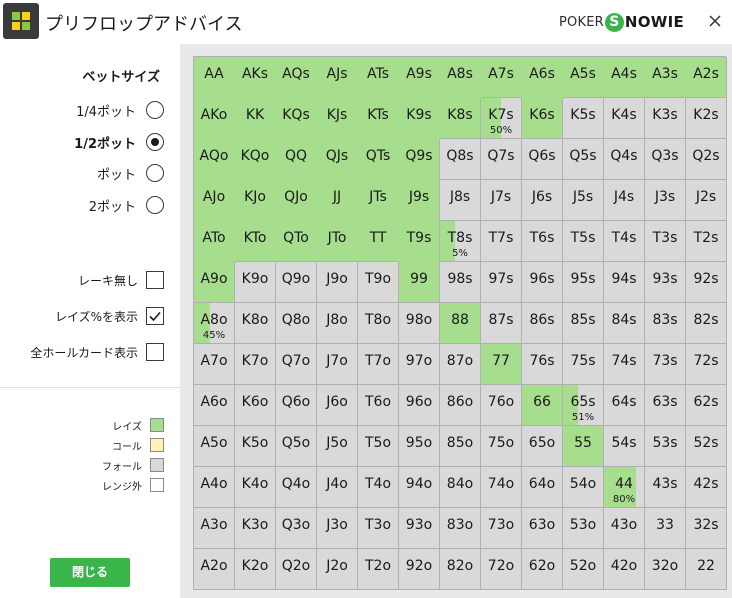  I want to click on hand-cell-Q8s: Q8s, so click(460, 159).